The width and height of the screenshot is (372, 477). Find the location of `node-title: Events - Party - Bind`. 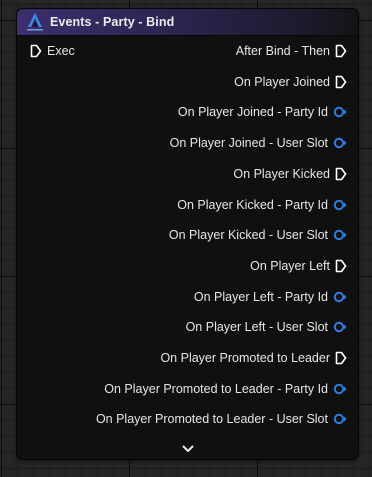

node-title: Events - Party - Bind is located at coordinates (112, 22).